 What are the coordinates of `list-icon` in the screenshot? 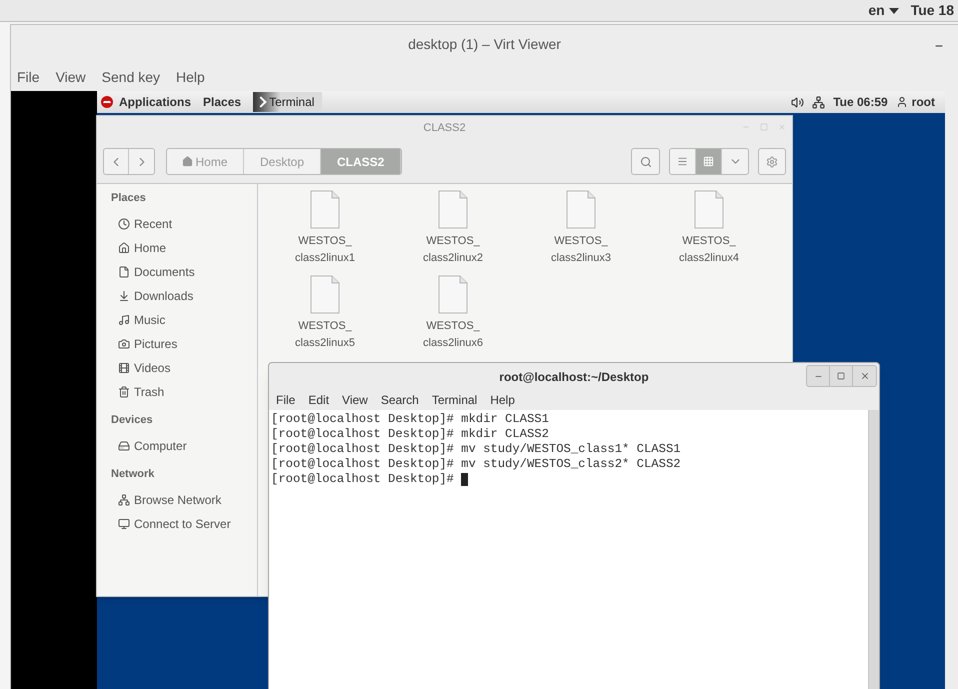 It's located at (682, 161).